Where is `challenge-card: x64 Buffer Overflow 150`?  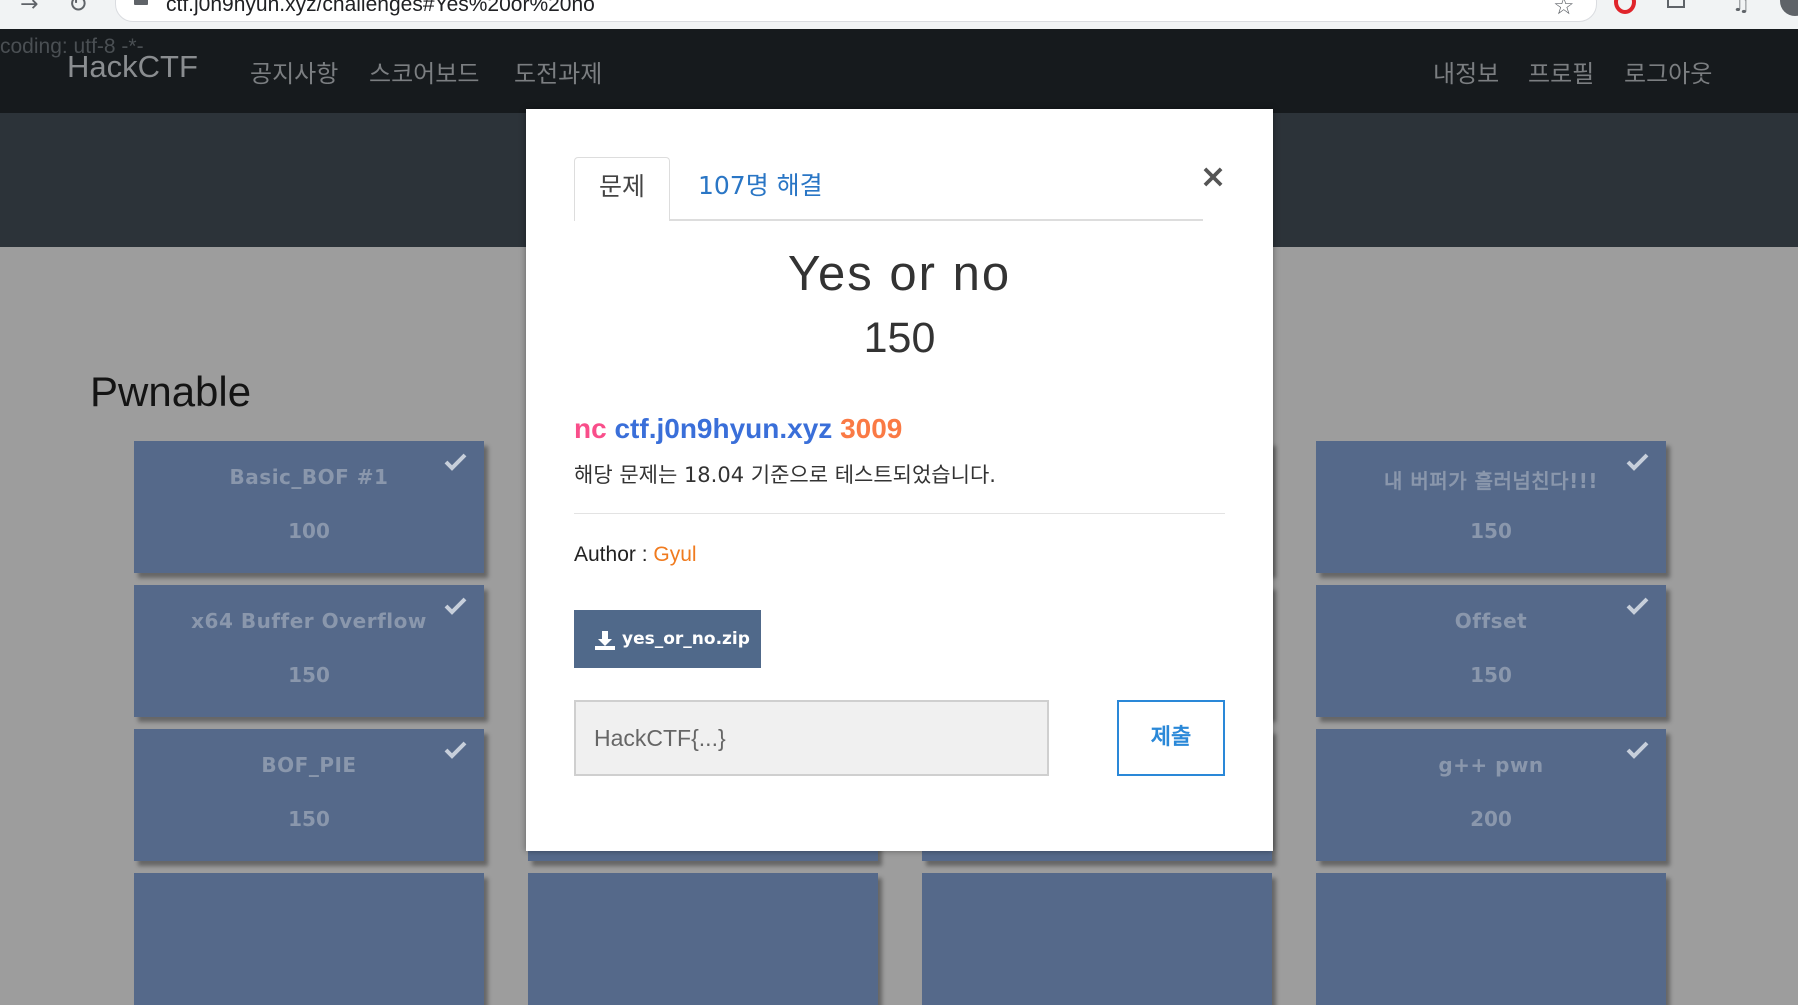
challenge-card: x64 Buffer Overflow 150 is located at coordinates (309, 651).